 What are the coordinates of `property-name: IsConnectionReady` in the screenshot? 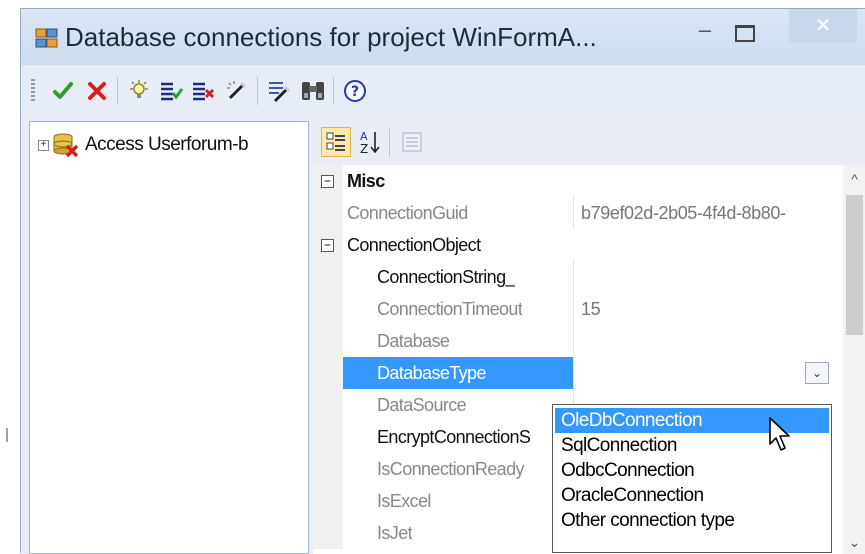 It's located at (450, 469).